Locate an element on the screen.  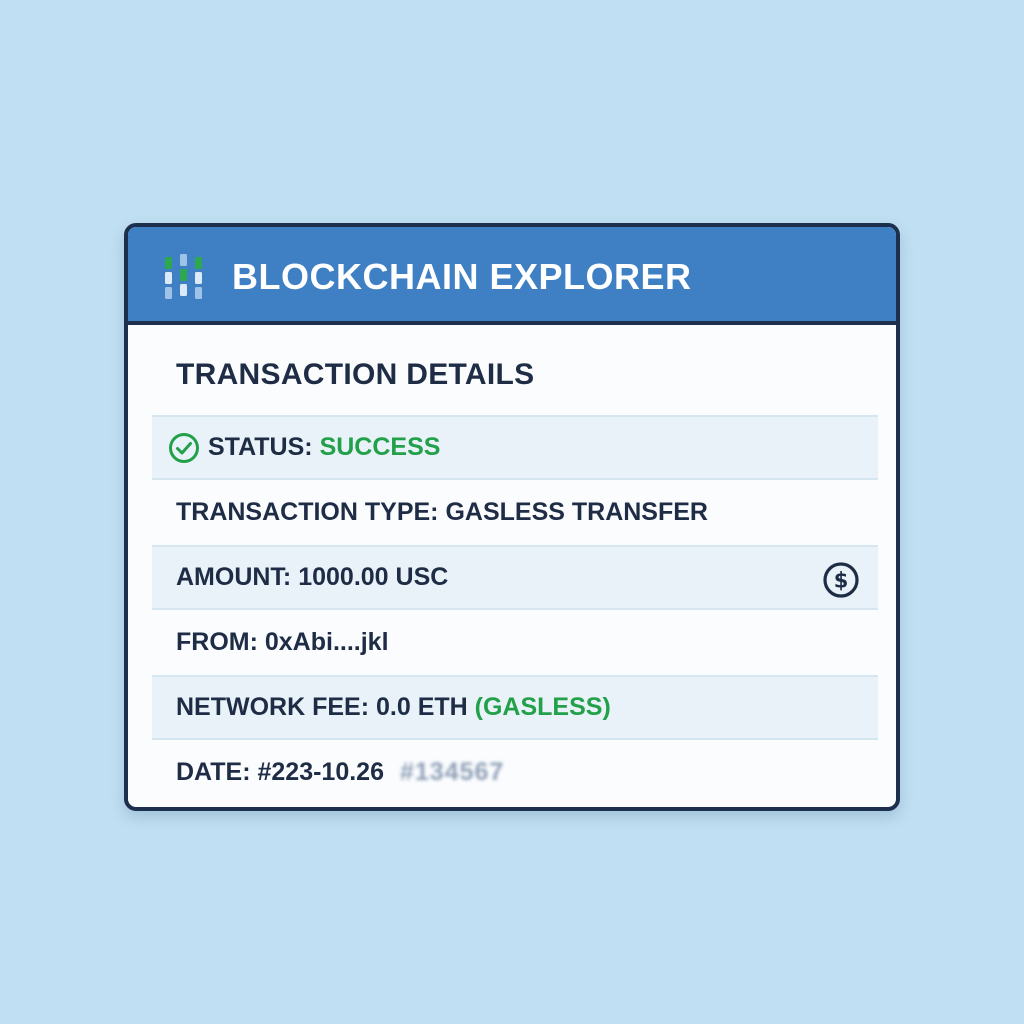
status-label: STATUS: is located at coordinates (260, 447).